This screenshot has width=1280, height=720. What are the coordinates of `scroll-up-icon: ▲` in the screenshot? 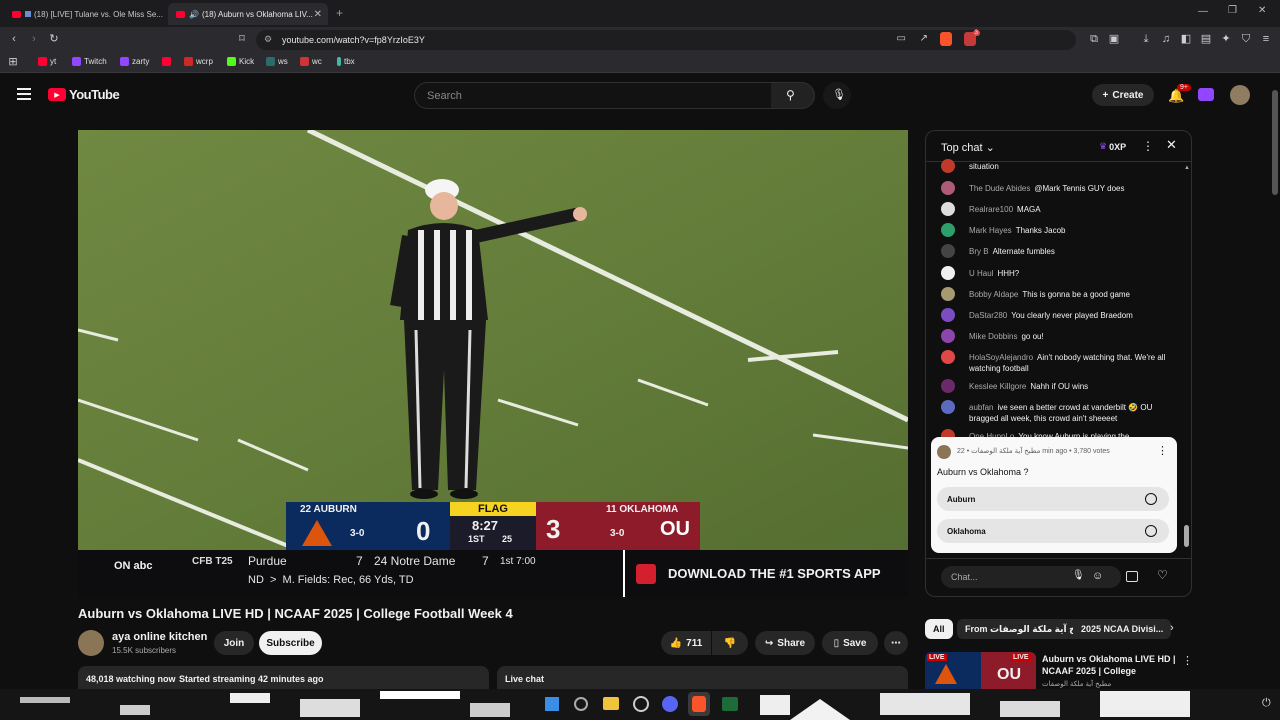 It's located at (1187, 168).